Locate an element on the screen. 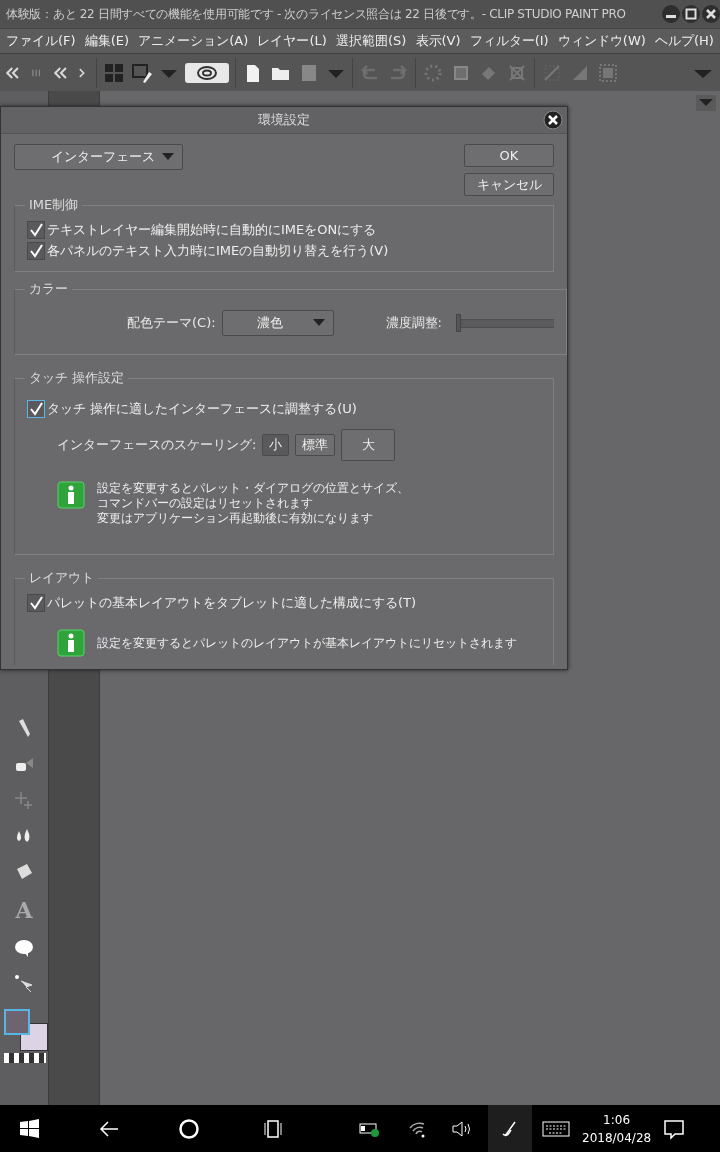 Image resolution: width=720 pixels, height=1152 pixels. group-title: タッチ 操作設定 is located at coordinates (77, 378).